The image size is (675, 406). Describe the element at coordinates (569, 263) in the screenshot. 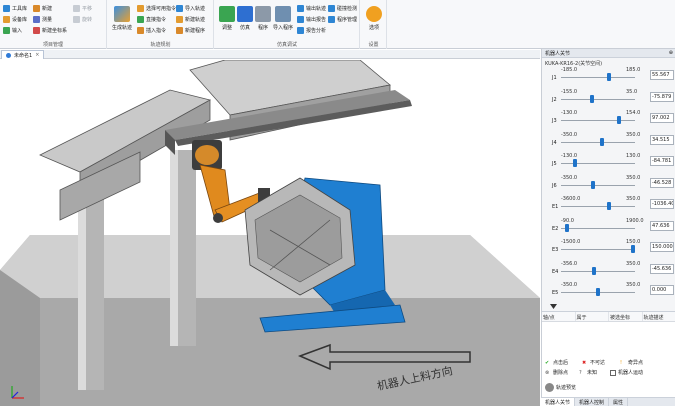

I see `joint-min: -356.0` at that location.